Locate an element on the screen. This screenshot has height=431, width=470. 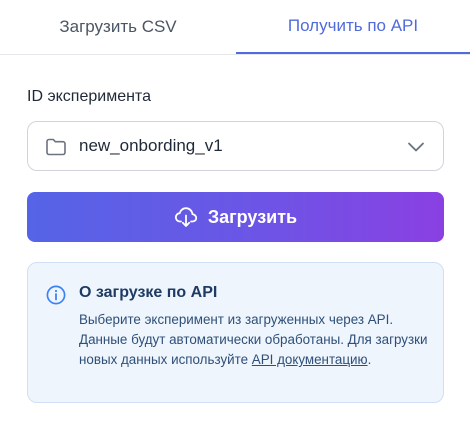
tab-get-by-api: Получить по API is located at coordinates (353, 27).